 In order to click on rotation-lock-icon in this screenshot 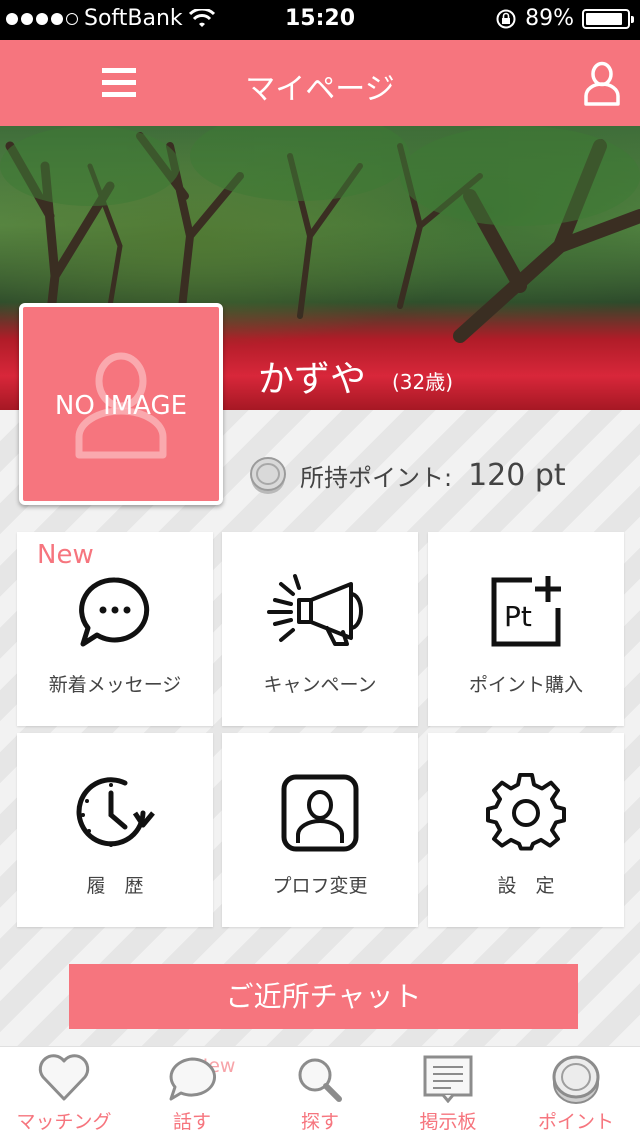, I will do `click(506, 18)`.